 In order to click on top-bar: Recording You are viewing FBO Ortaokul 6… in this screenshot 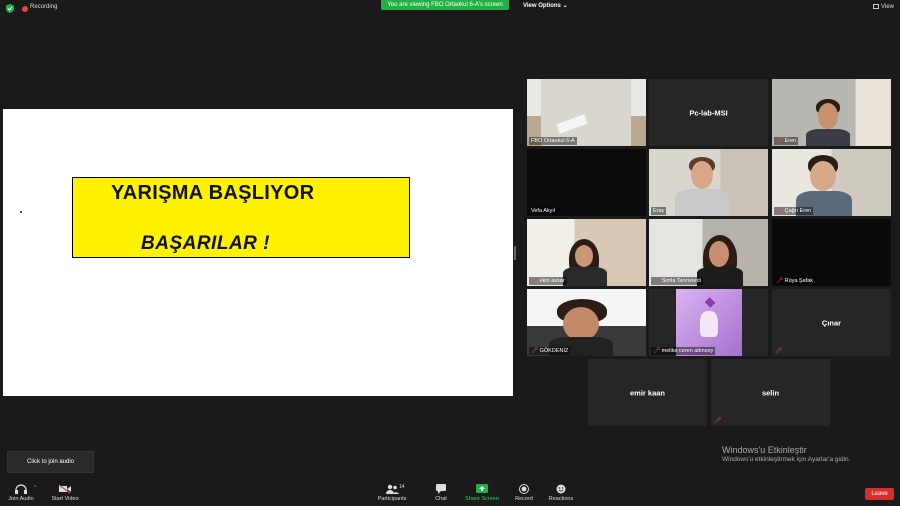, I will do `click(450, 9)`.